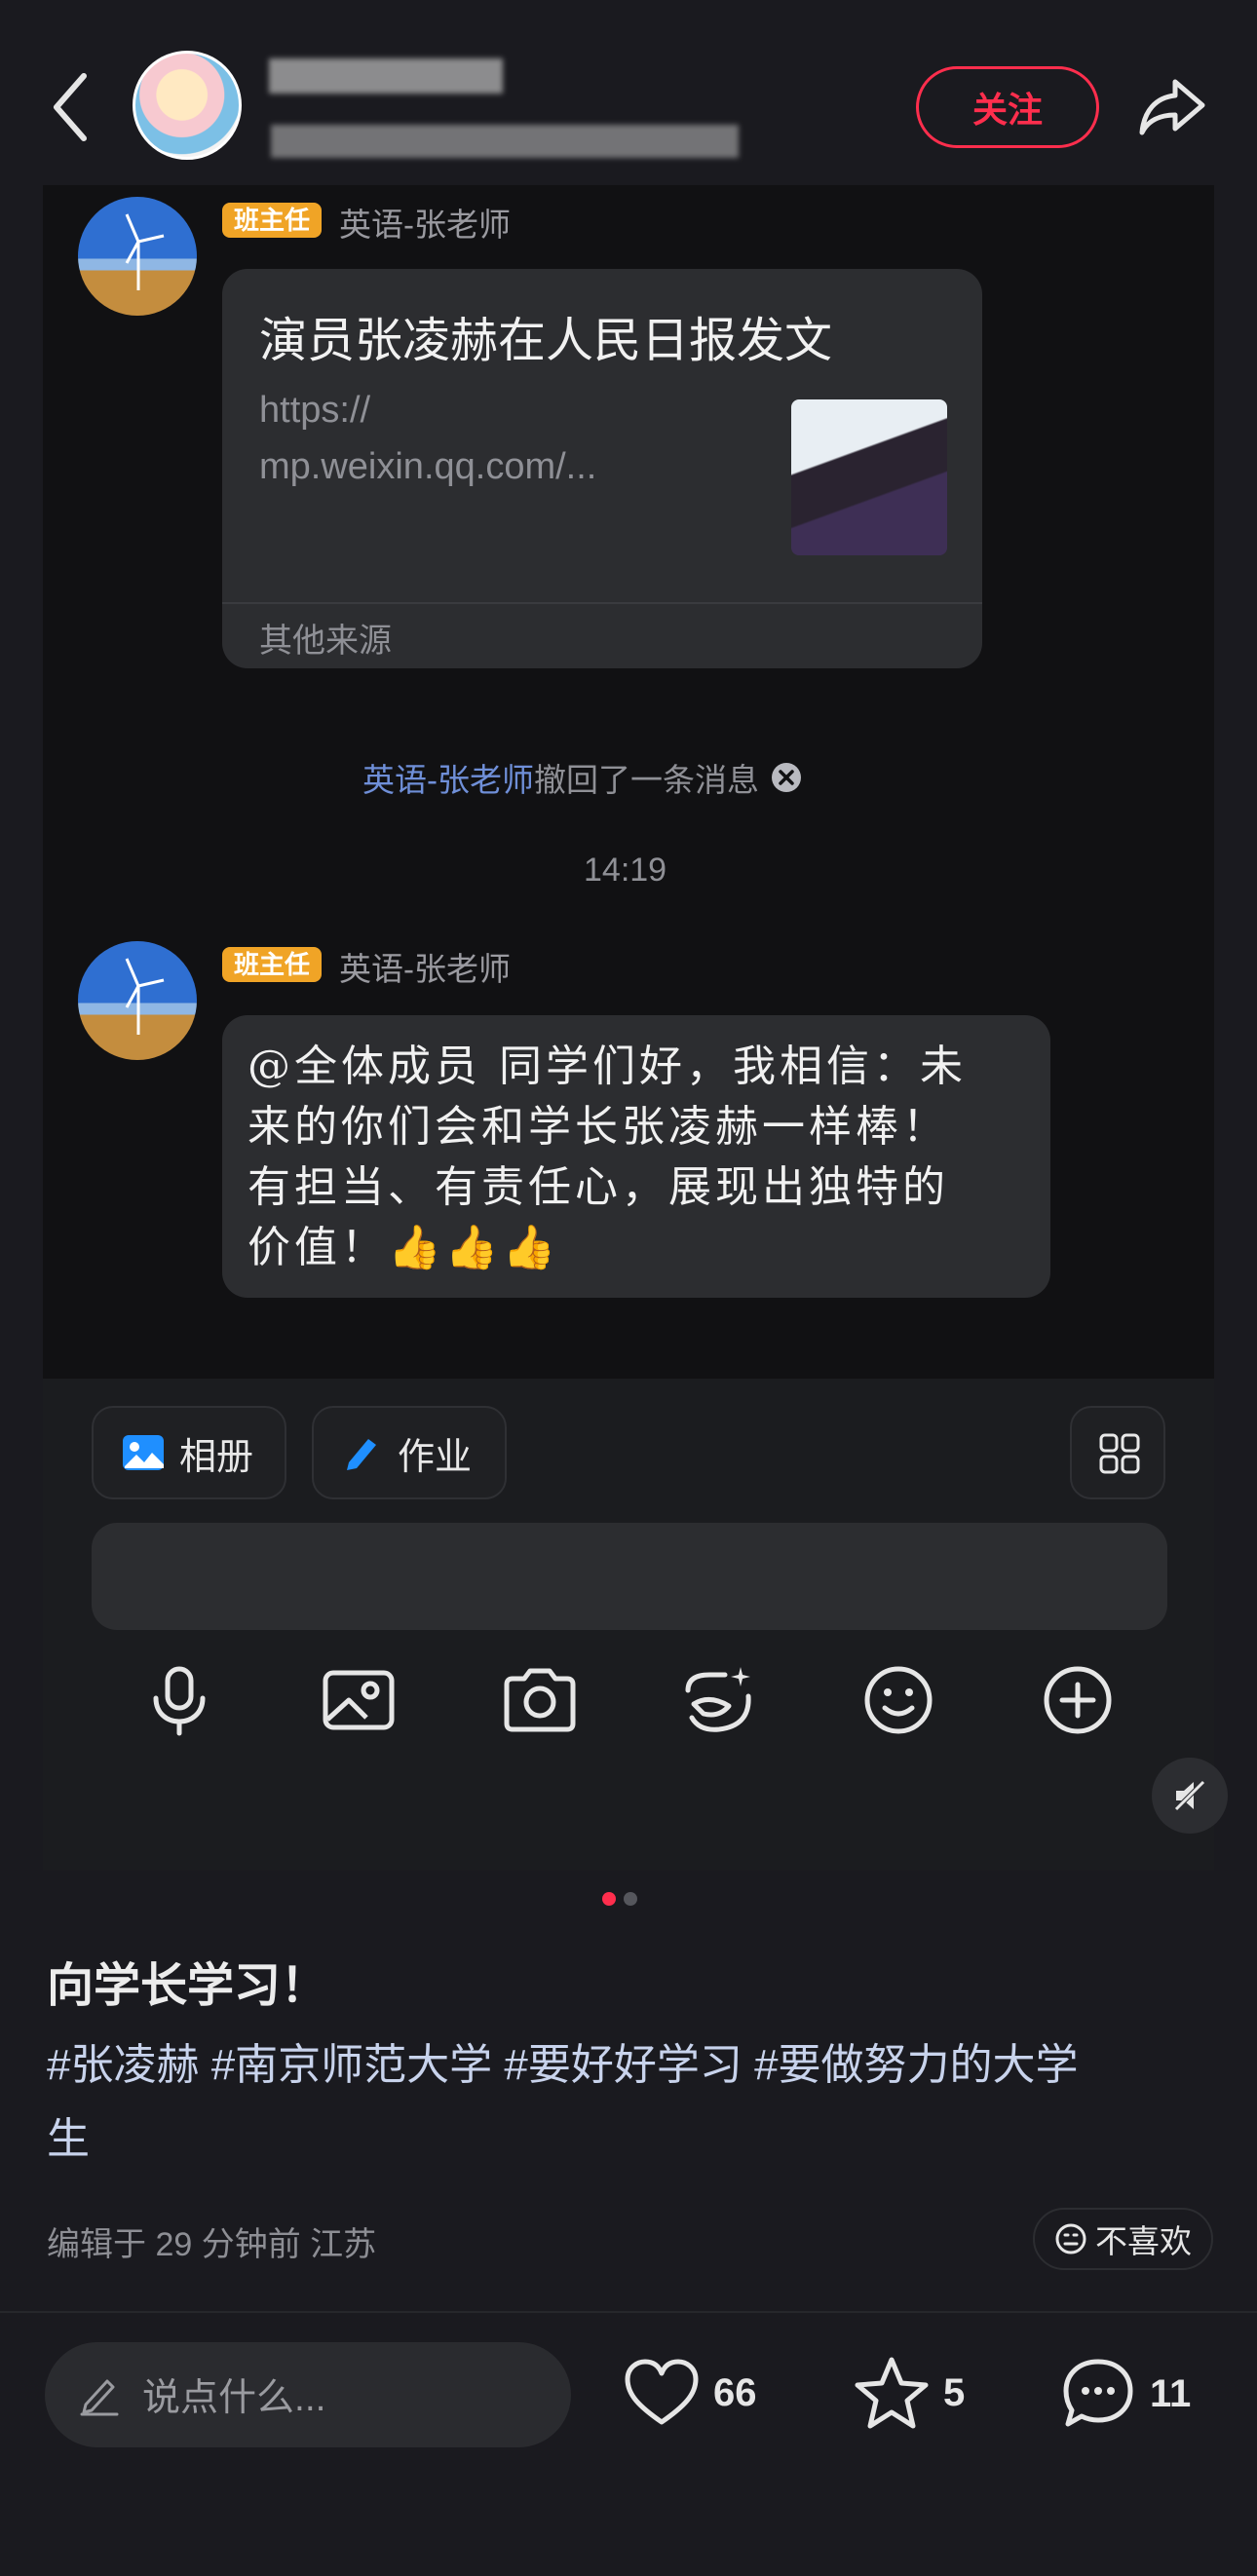 This screenshot has width=1257, height=2576. What do you see at coordinates (735, 2392) in the screenshot?
I see `like-count: 66` at bounding box center [735, 2392].